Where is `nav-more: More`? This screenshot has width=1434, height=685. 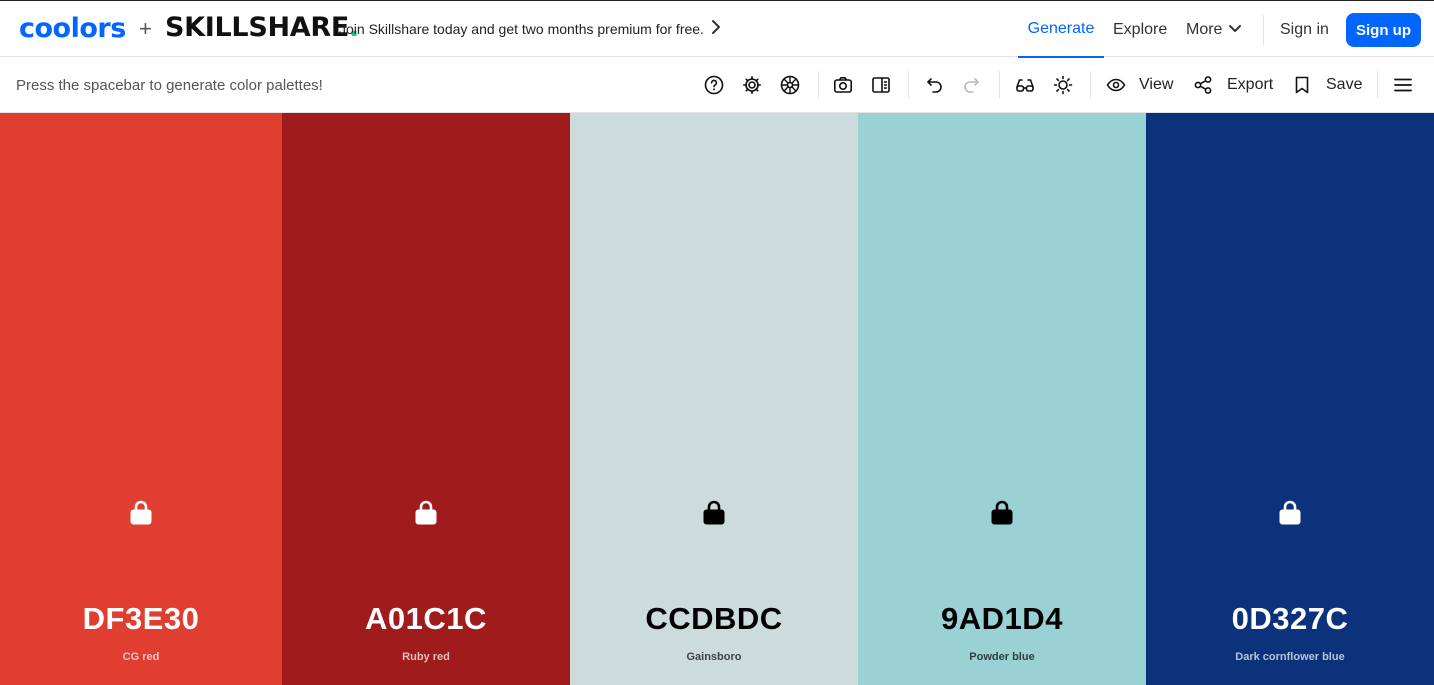
nav-more: More is located at coordinates (1214, 29).